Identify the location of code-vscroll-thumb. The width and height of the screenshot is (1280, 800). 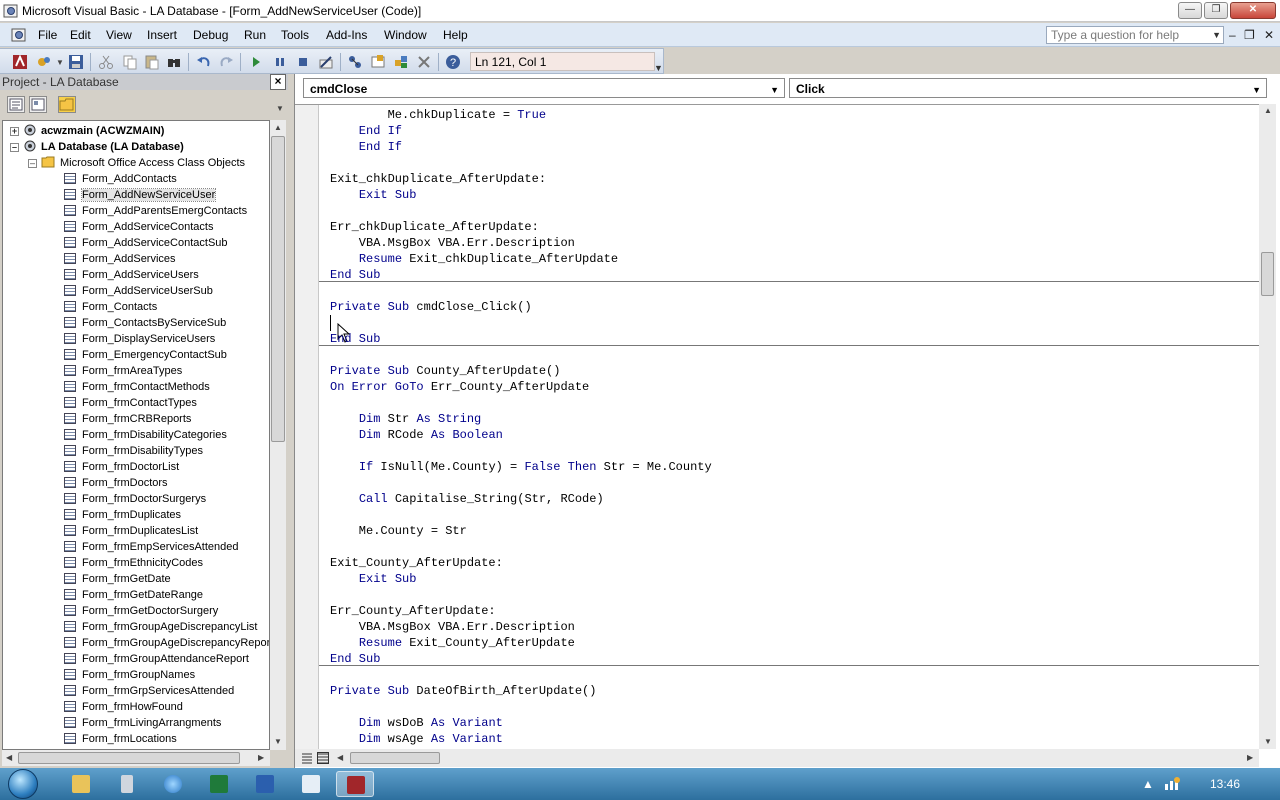
(1267, 274).